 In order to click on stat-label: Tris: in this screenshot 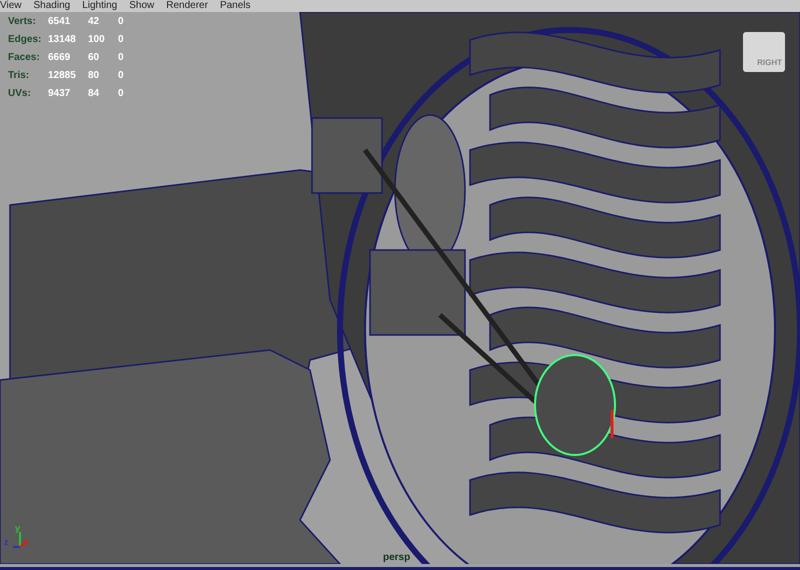, I will do `click(19, 76)`.